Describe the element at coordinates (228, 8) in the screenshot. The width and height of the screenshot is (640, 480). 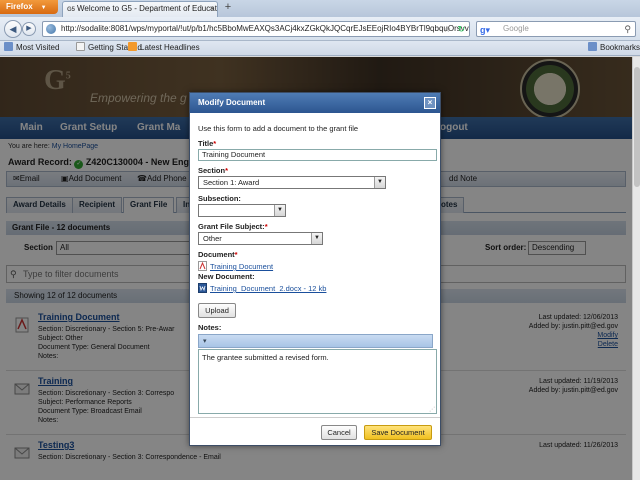
I see `new-tab-button: +` at that location.